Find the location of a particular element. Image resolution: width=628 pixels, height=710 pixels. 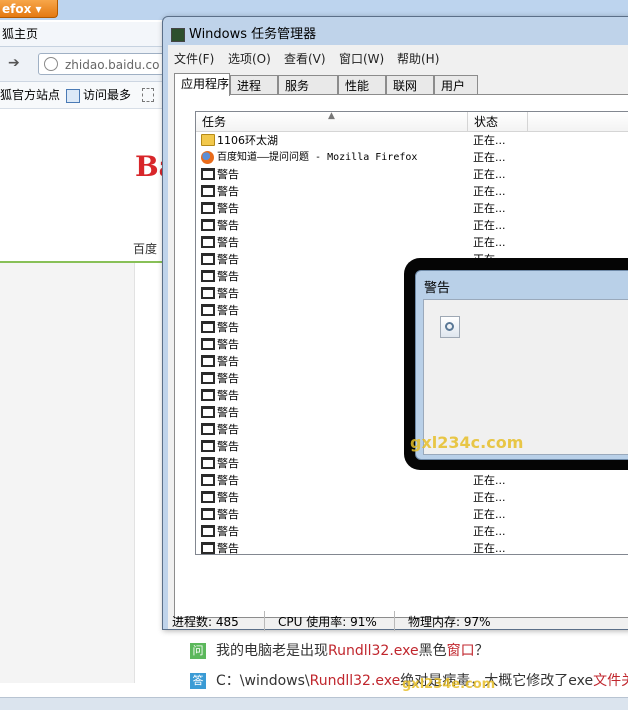

browser-tab: 狐主页 is located at coordinates (83, 34).